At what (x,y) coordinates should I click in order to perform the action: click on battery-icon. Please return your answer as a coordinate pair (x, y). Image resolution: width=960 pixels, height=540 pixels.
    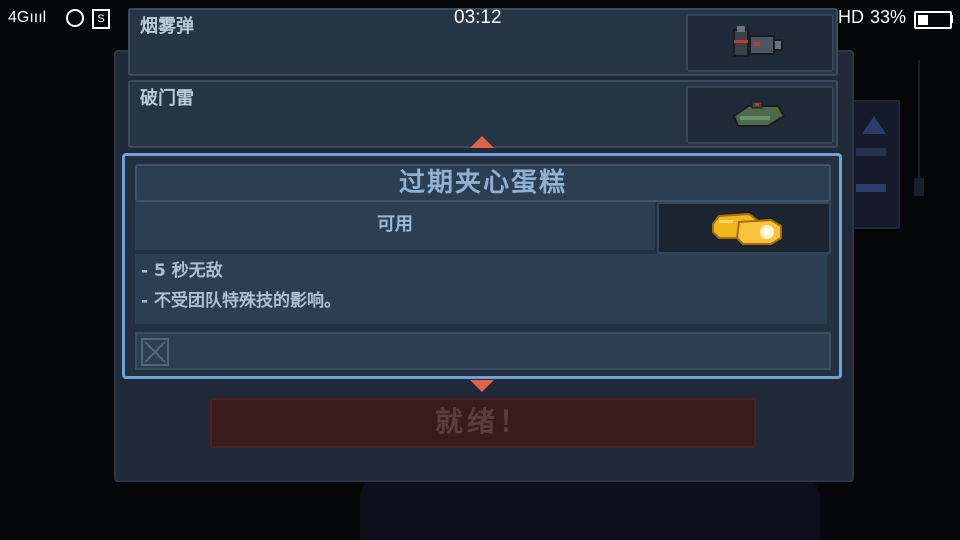
    Looking at the image, I should click on (933, 20).